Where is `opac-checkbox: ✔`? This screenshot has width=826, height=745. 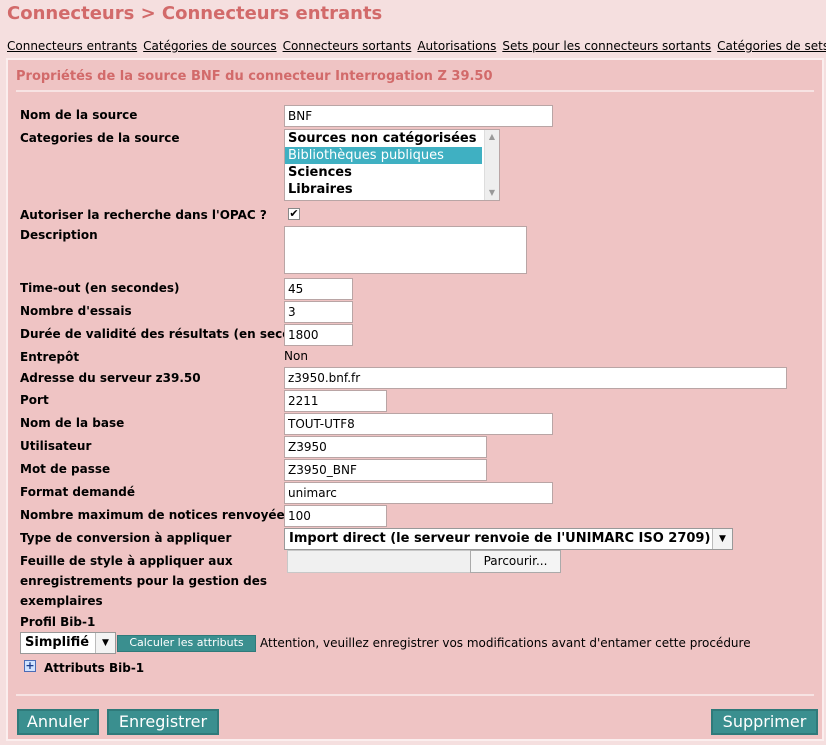 opac-checkbox: ✔ is located at coordinates (294, 214).